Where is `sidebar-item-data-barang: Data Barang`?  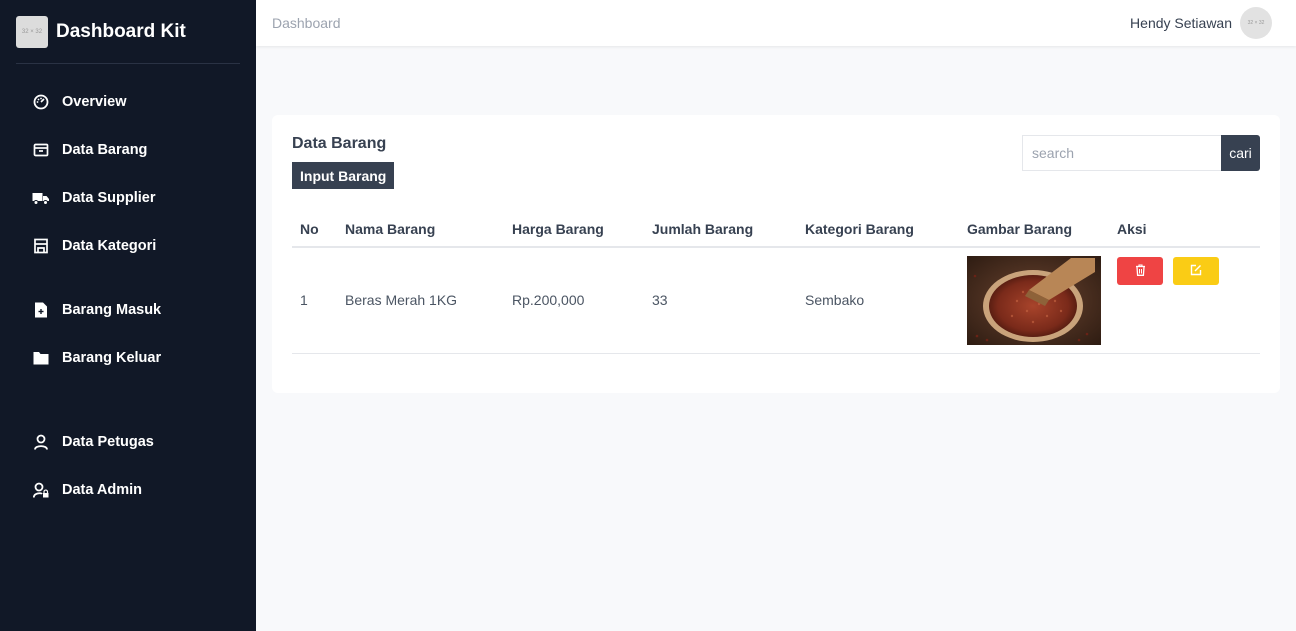
sidebar-item-data-barang: Data Barang is located at coordinates (89, 150).